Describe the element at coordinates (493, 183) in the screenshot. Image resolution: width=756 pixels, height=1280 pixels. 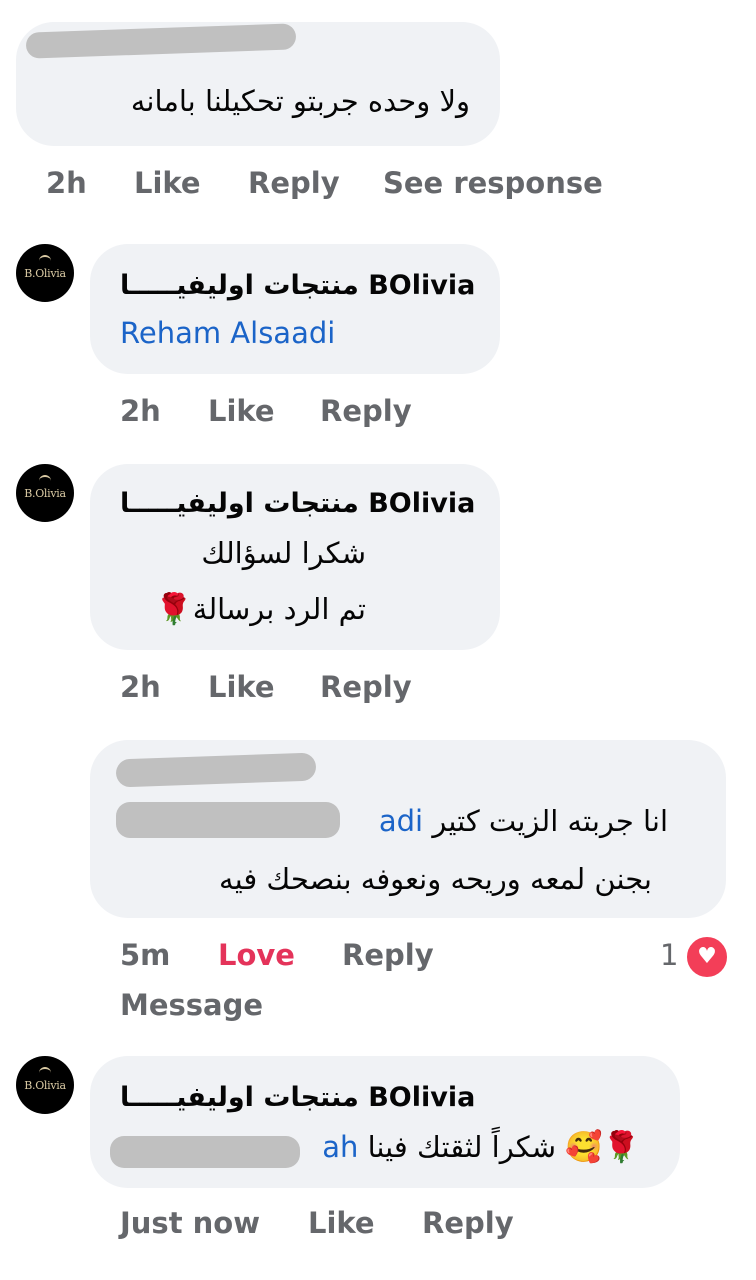
I see `see-response-button: See response` at that location.